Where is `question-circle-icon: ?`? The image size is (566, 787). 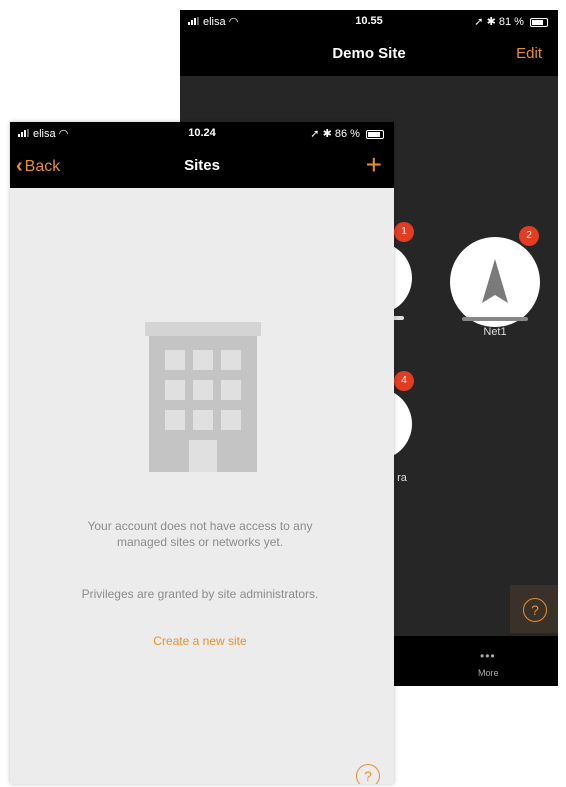
question-circle-icon: ? is located at coordinates (535, 610).